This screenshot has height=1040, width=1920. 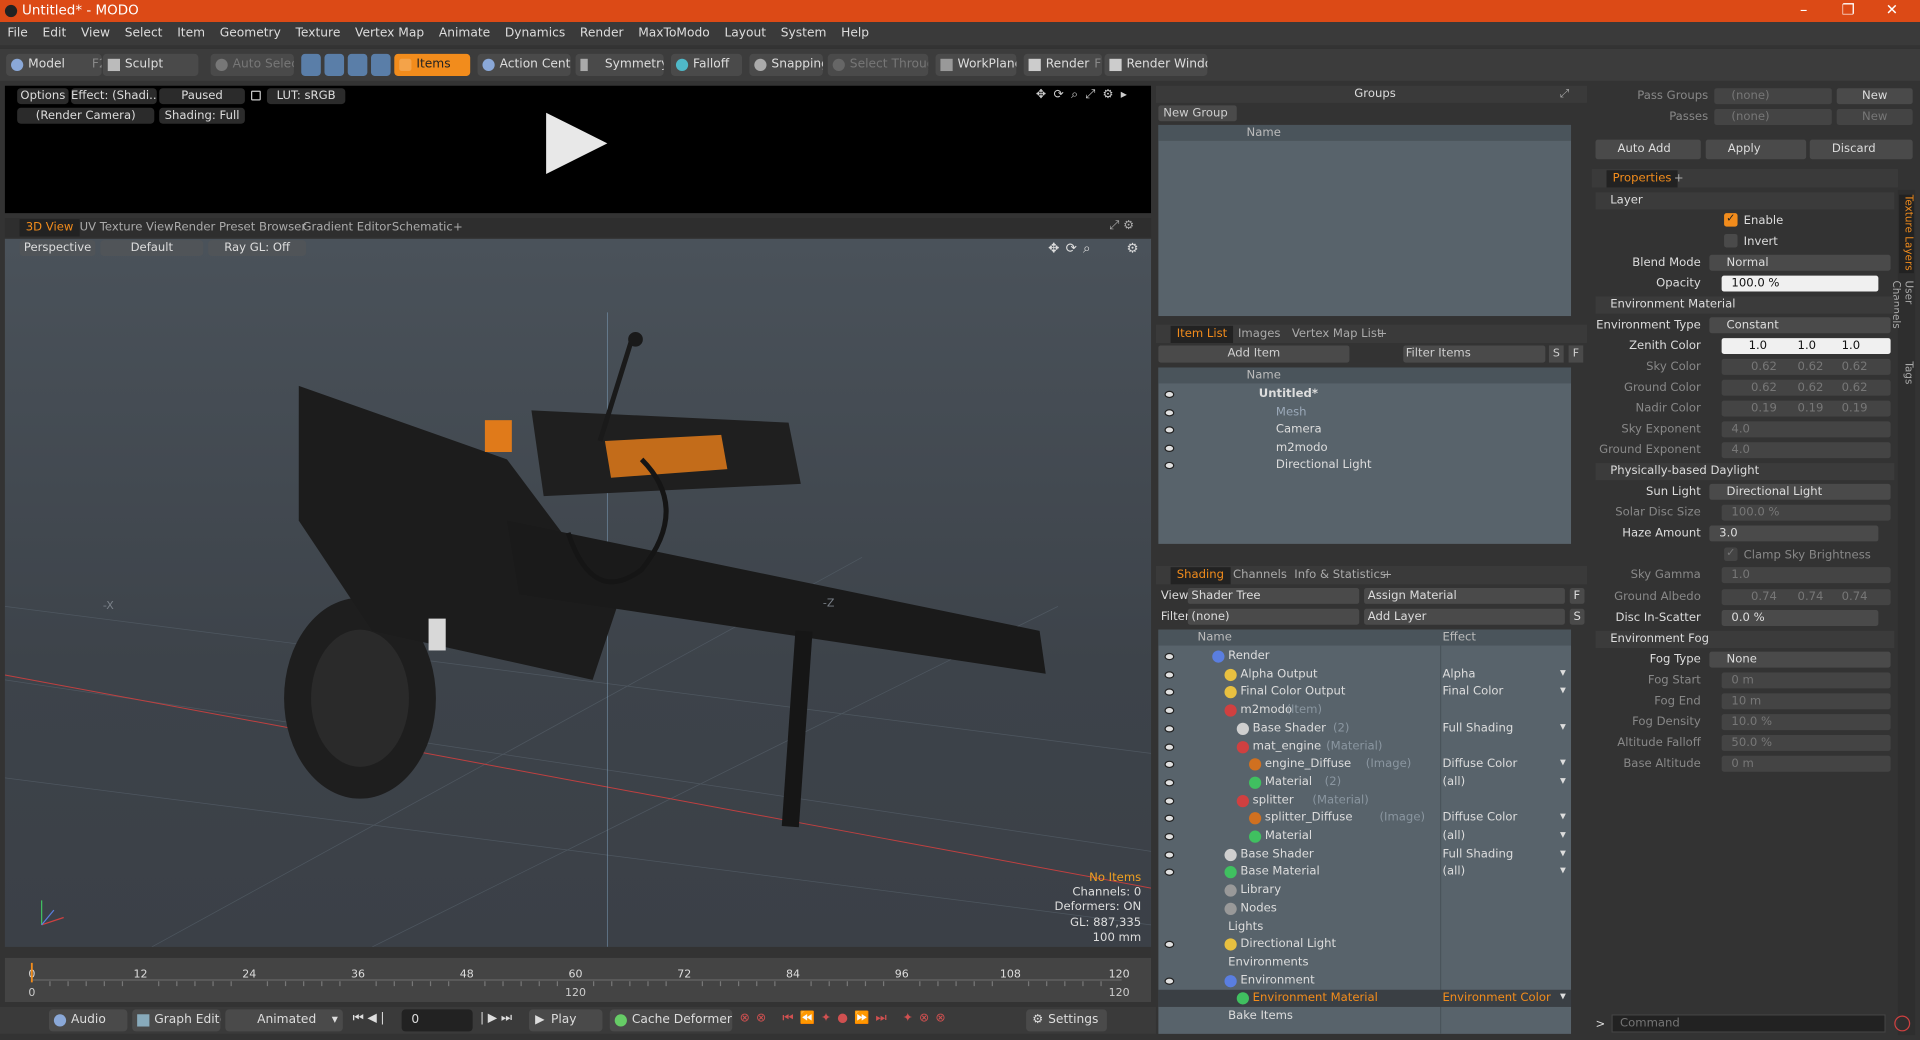 I want to click on shader-tree-row: Base Shader (2) Full Shading ▾, so click(x=1364, y=728).